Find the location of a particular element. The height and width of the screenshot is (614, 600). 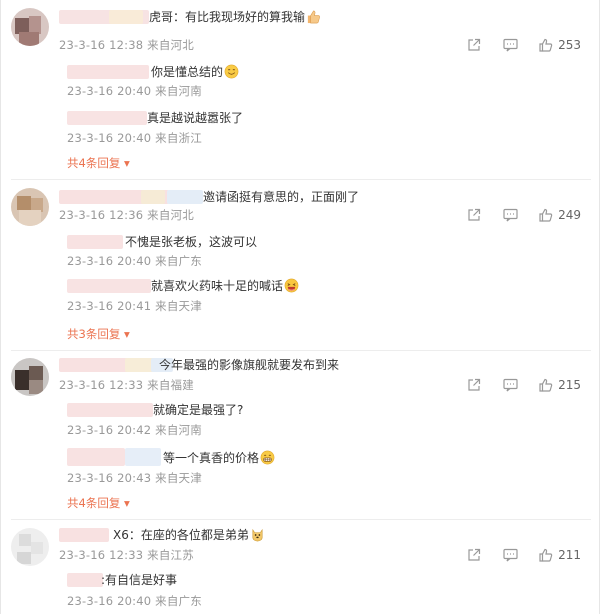

comment-meta: 23-3-16 12:38 来自河北 is located at coordinates (126, 45).